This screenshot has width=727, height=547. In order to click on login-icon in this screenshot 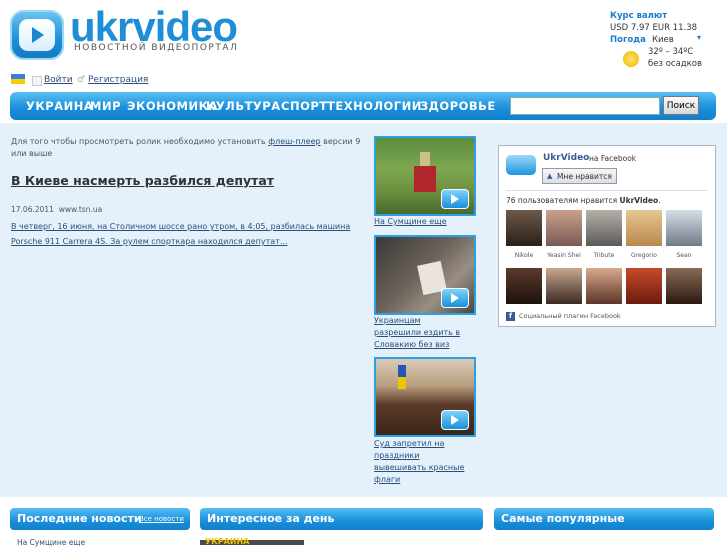, I will do `click(37, 81)`.